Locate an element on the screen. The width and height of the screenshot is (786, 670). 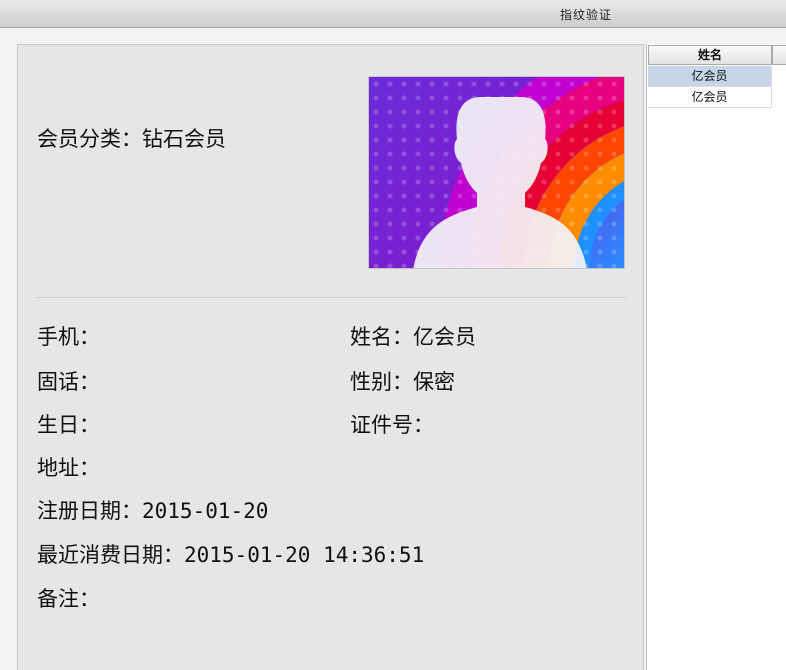
member-category-value: 钻石会员 is located at coordinates (184, 139).